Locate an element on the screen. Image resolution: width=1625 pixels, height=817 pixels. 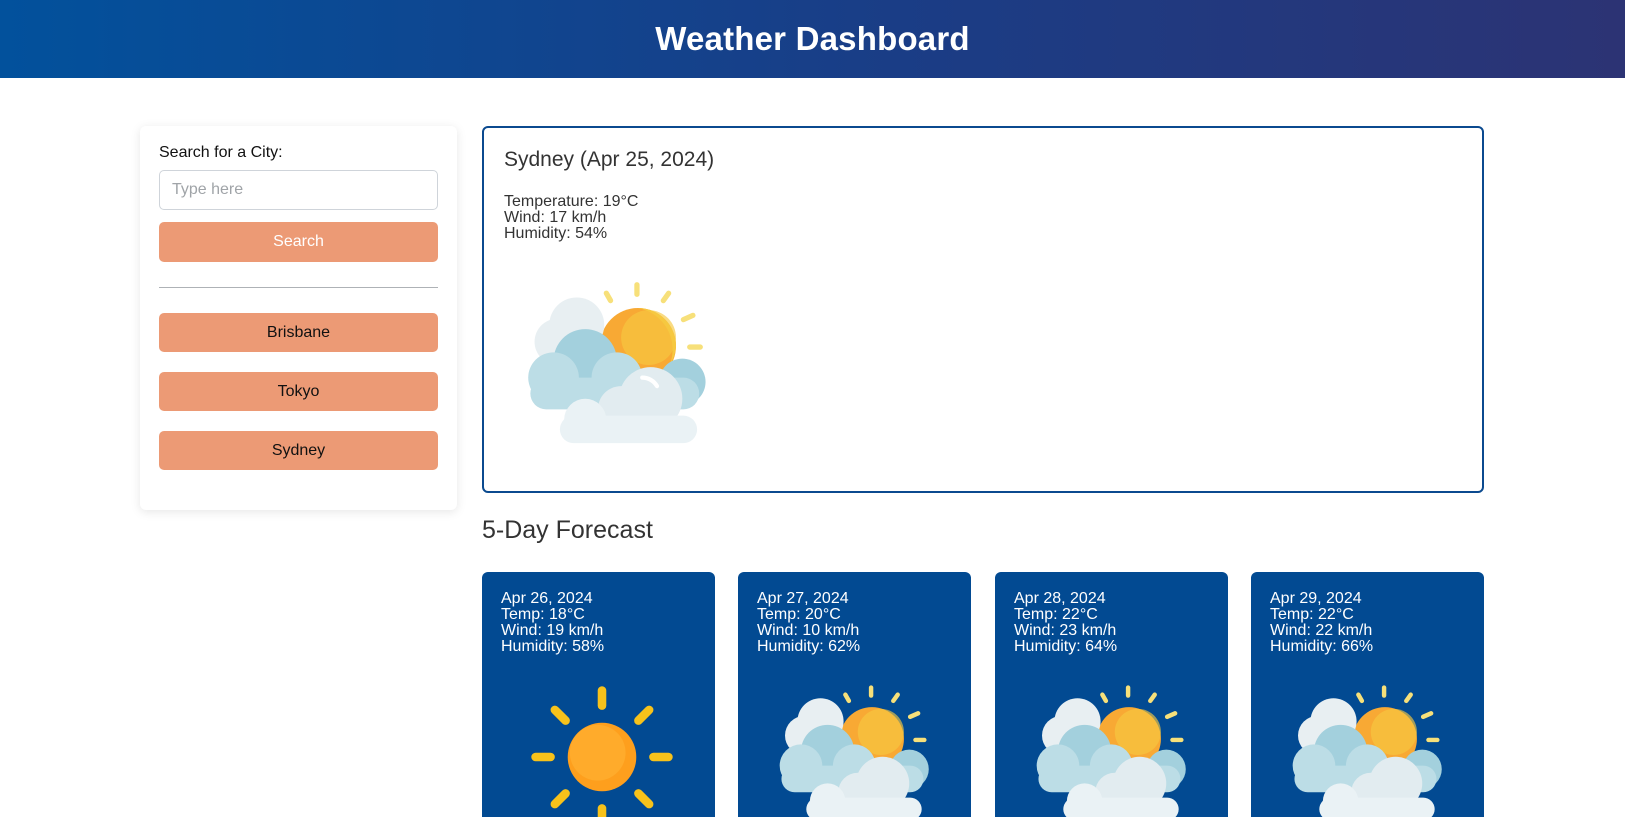
forecast-temp: Temp: 20°C is located at coordinates (799, 614).